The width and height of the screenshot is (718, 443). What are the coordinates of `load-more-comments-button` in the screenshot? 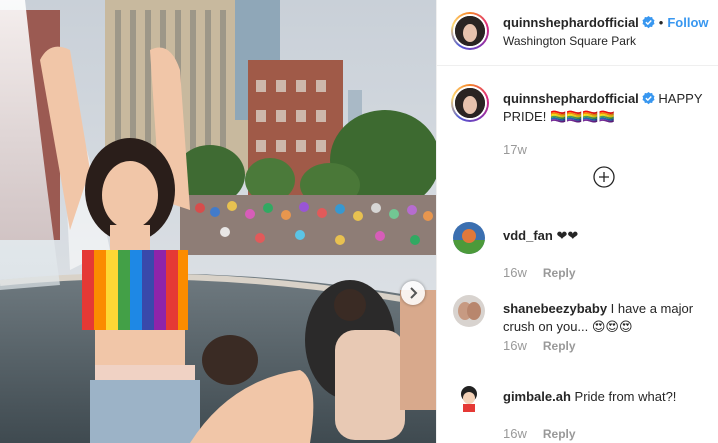 It's located at (604, 177).